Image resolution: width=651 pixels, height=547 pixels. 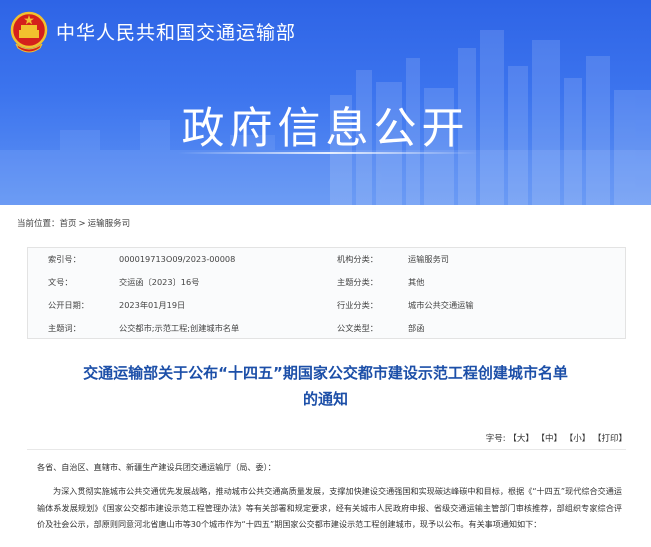 I want to click on national-emblem-icon, so click(x=29, y=32).